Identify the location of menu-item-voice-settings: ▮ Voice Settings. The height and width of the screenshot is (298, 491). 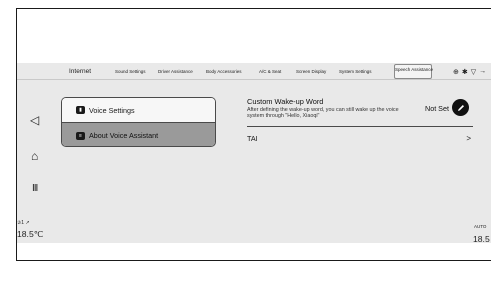
(138, 110).